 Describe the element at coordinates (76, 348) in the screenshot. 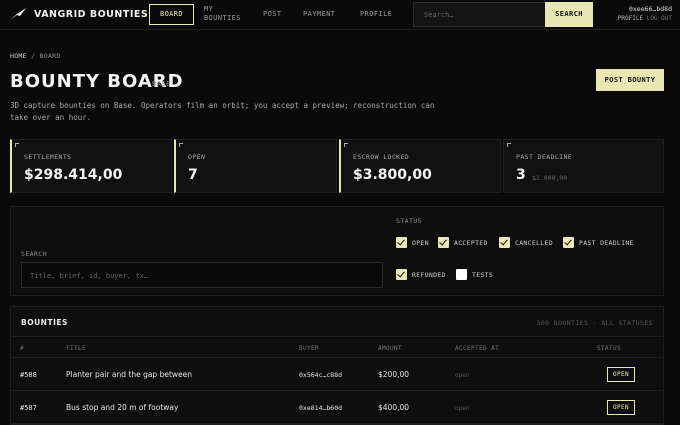

I see `column-header-title: TITLE` at that location.